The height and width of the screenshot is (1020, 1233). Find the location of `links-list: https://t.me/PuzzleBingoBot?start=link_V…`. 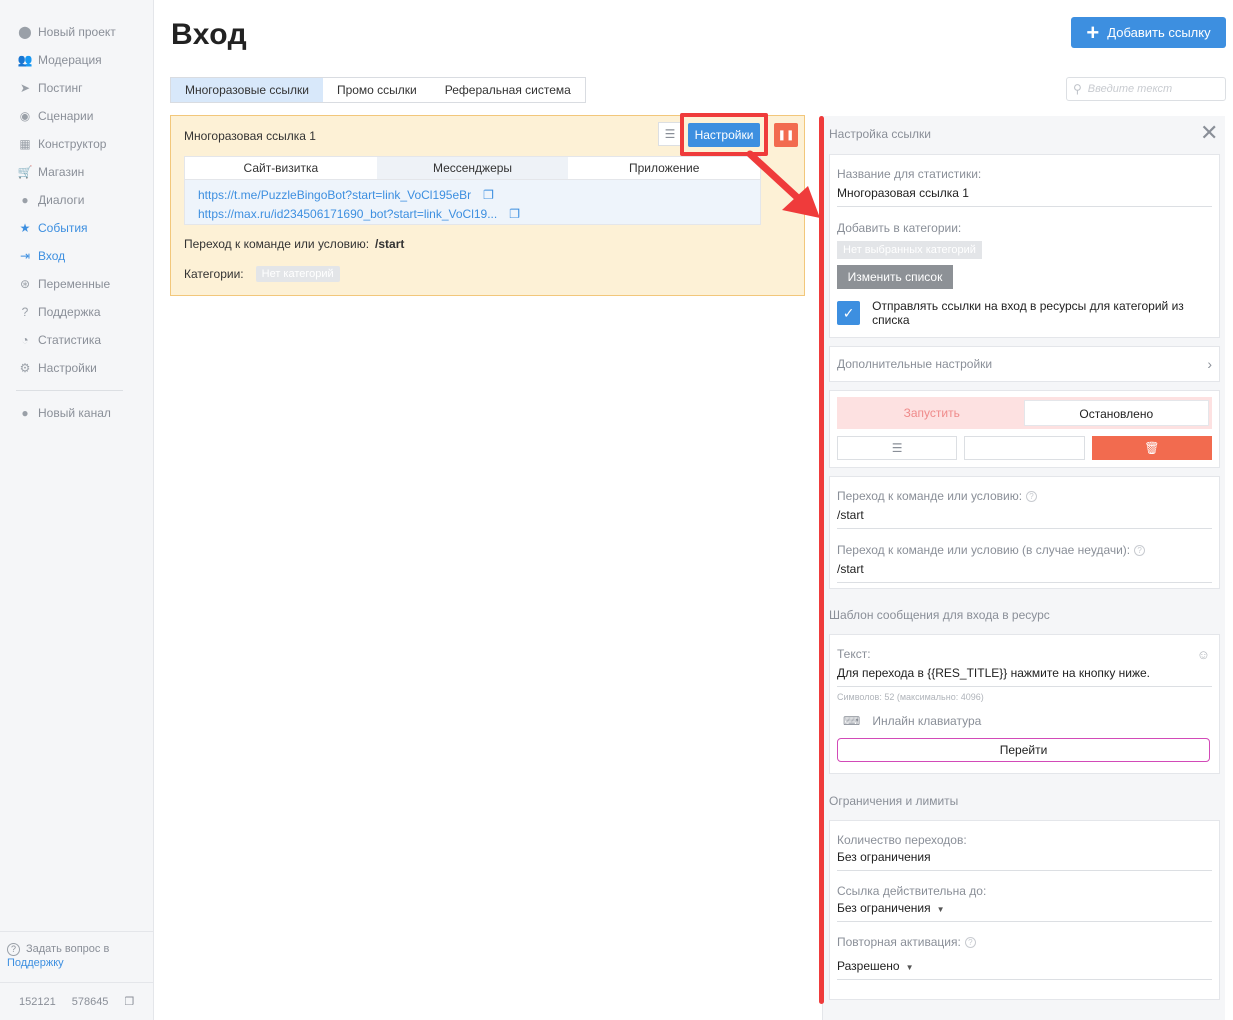

links-list: https://t.me/PuzzleBingoBot?start=link_V… is located at coordinates (472, 202).